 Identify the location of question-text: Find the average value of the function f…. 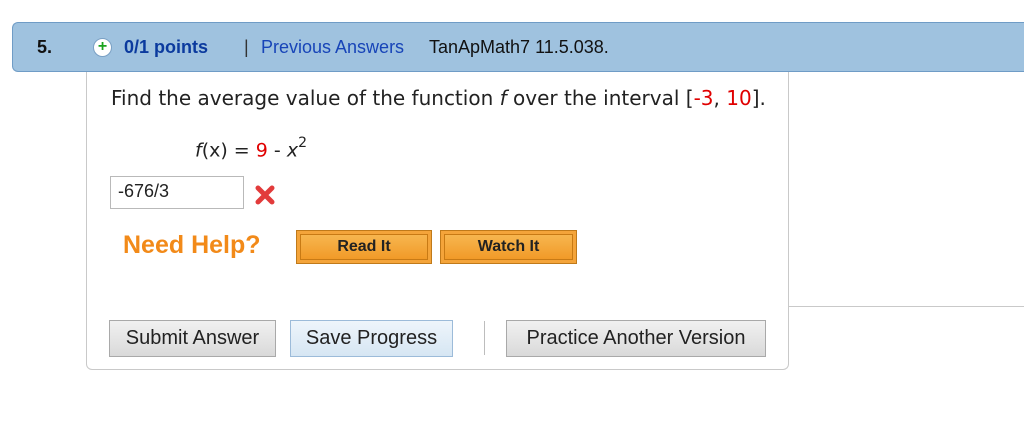
(438, 98).